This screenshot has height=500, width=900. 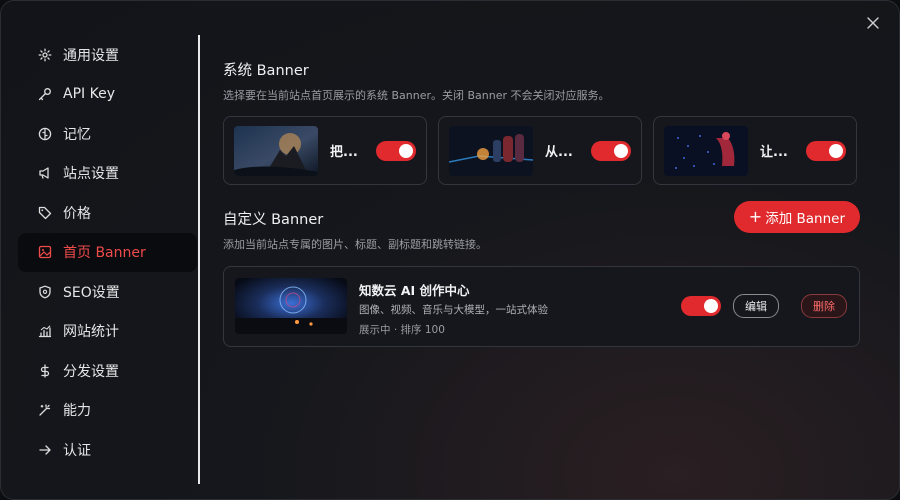 What do you see at coordinates (77, 450) in the screenshot?
I see `sidebar-item-label: 认证` at bounding box center [77, 450].